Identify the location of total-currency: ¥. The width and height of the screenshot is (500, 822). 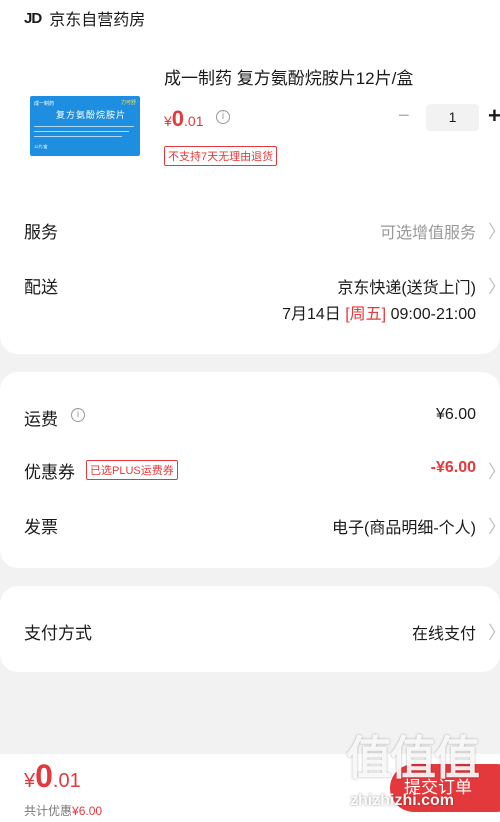
(30, 781).